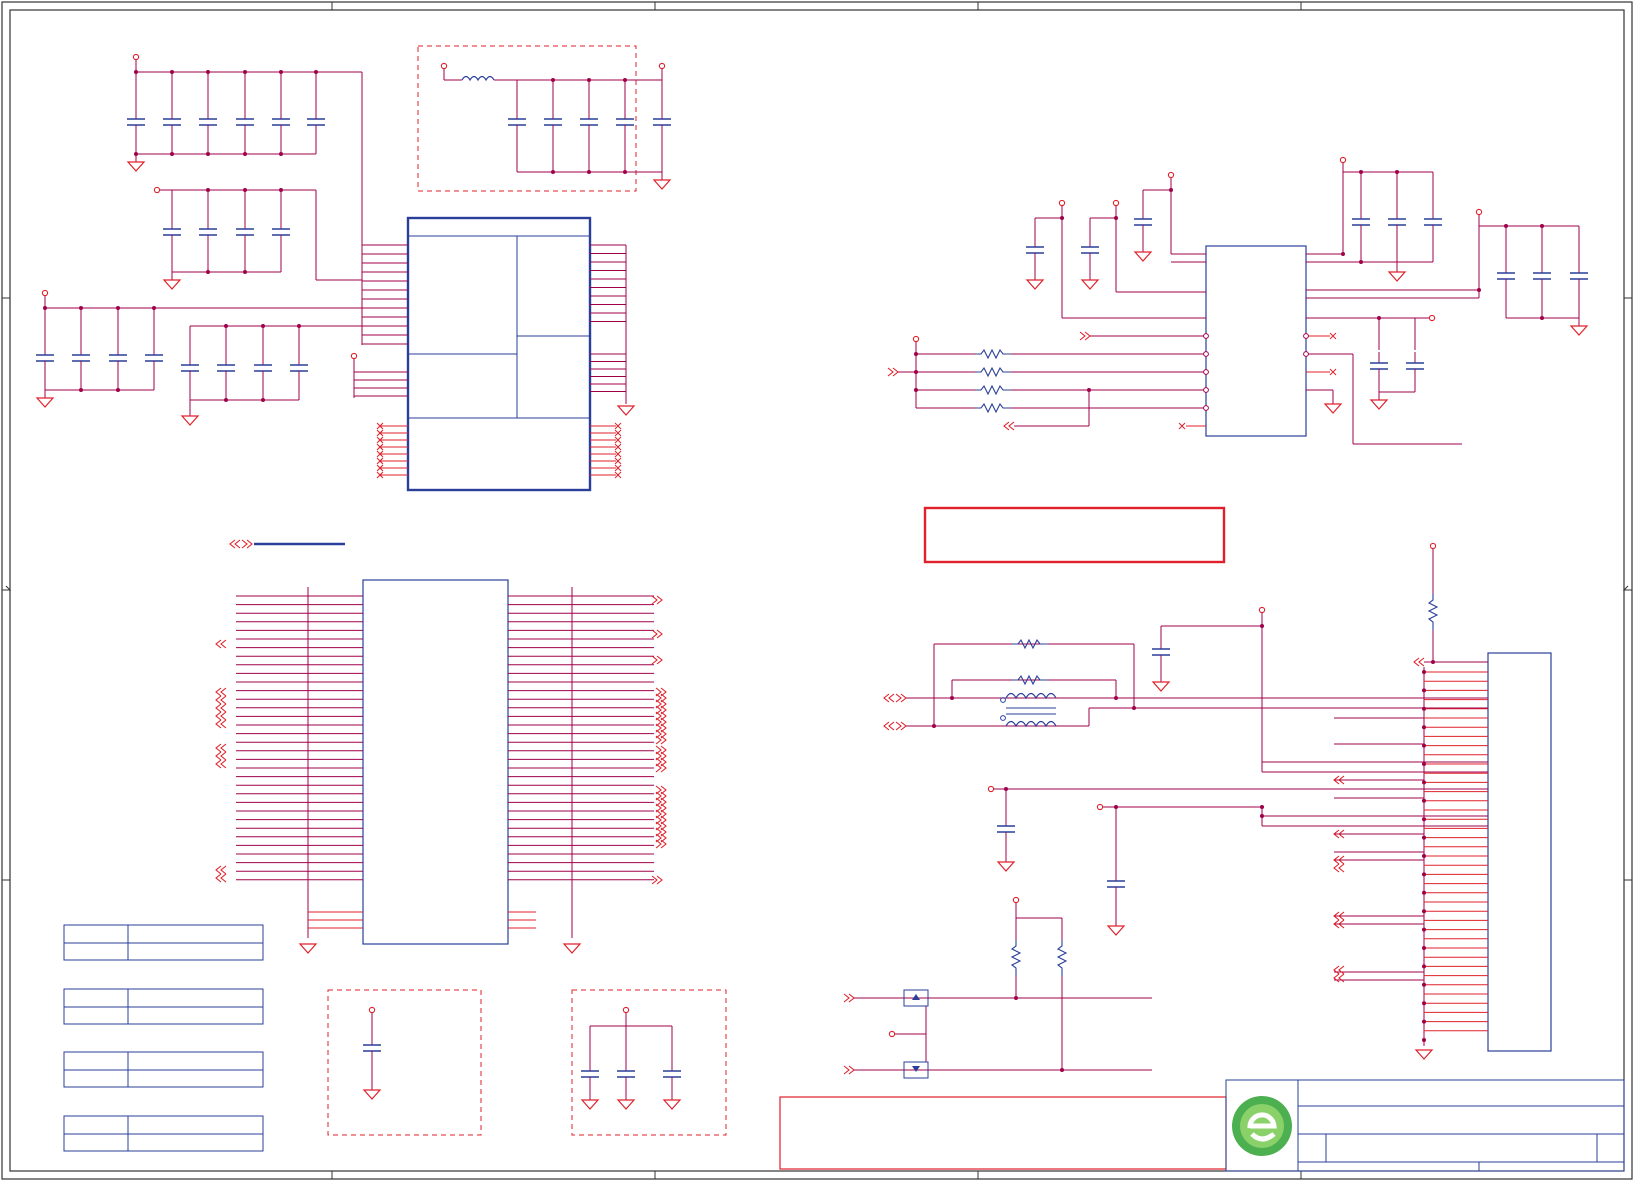 The height and width of the screenshot is (1181, 1634). I want to click on note-box-bottom, so click(1003, 1133).